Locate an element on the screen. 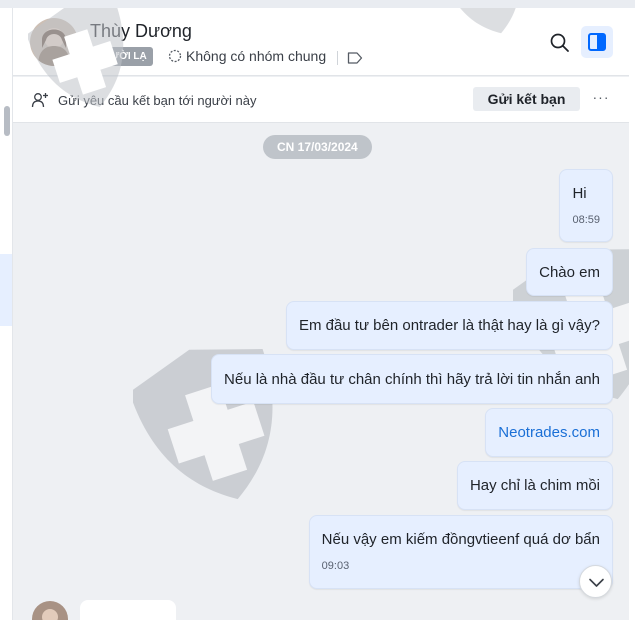  message-bubble: Neotrades.com is located at coordinates (549, 432).